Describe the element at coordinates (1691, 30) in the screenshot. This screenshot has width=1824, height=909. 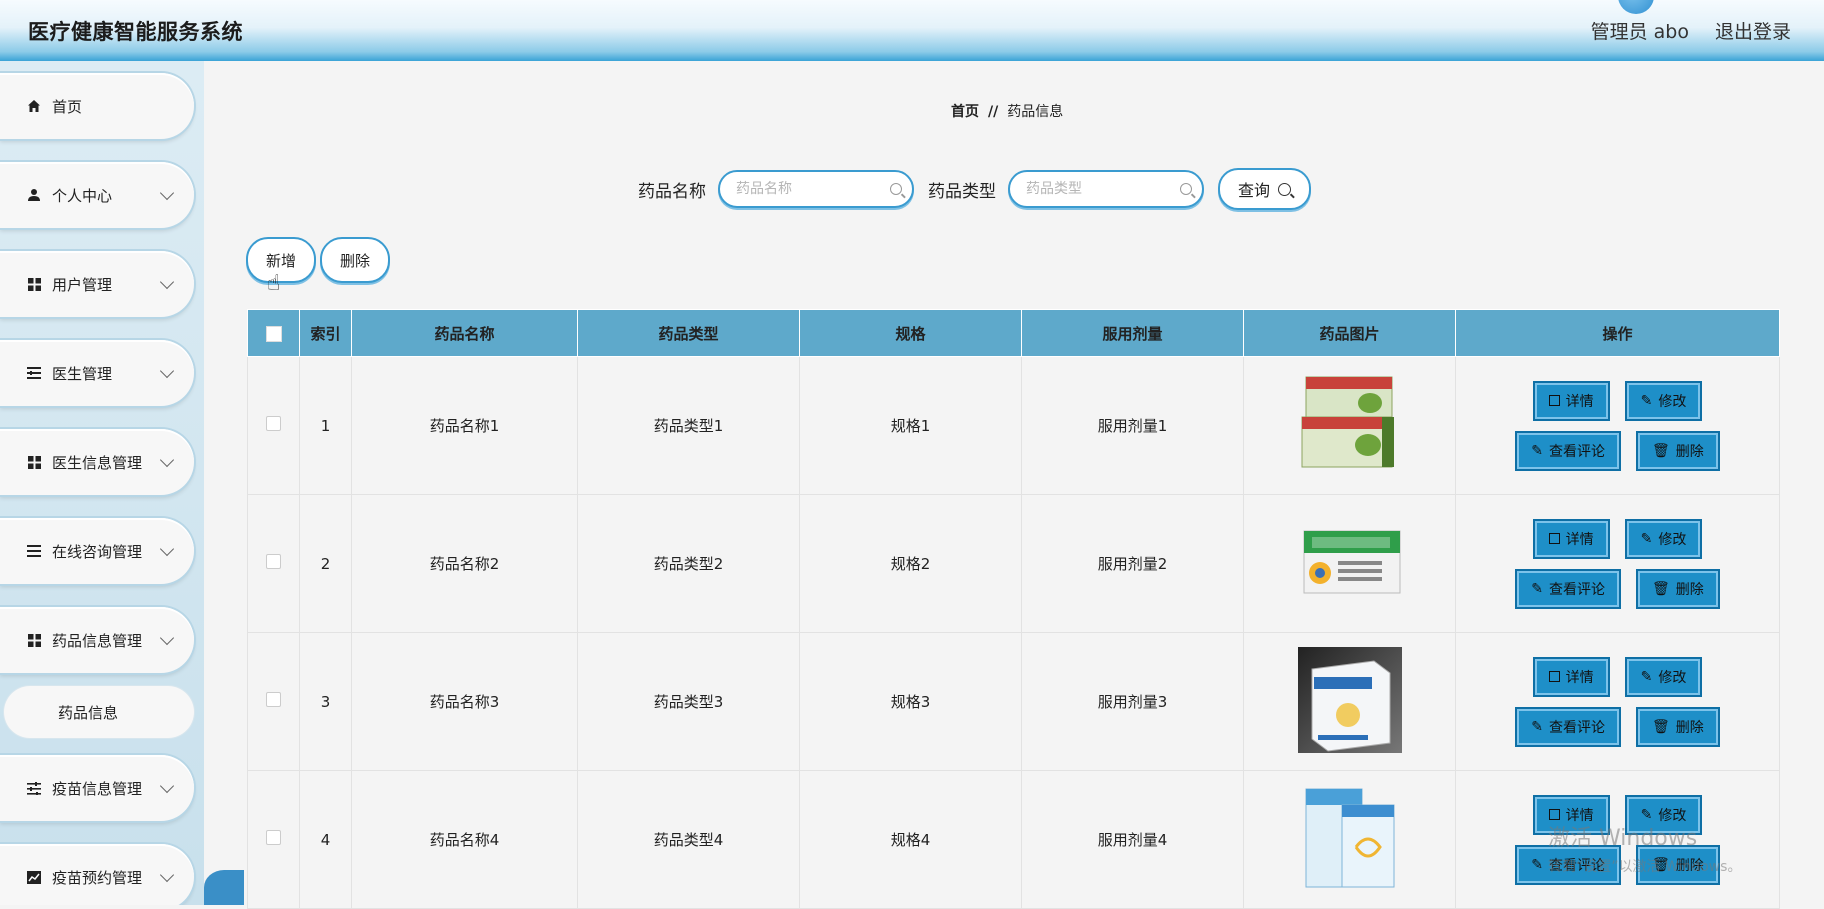
I see `header-user-area: 管理员 abo 退出登录` at that location.